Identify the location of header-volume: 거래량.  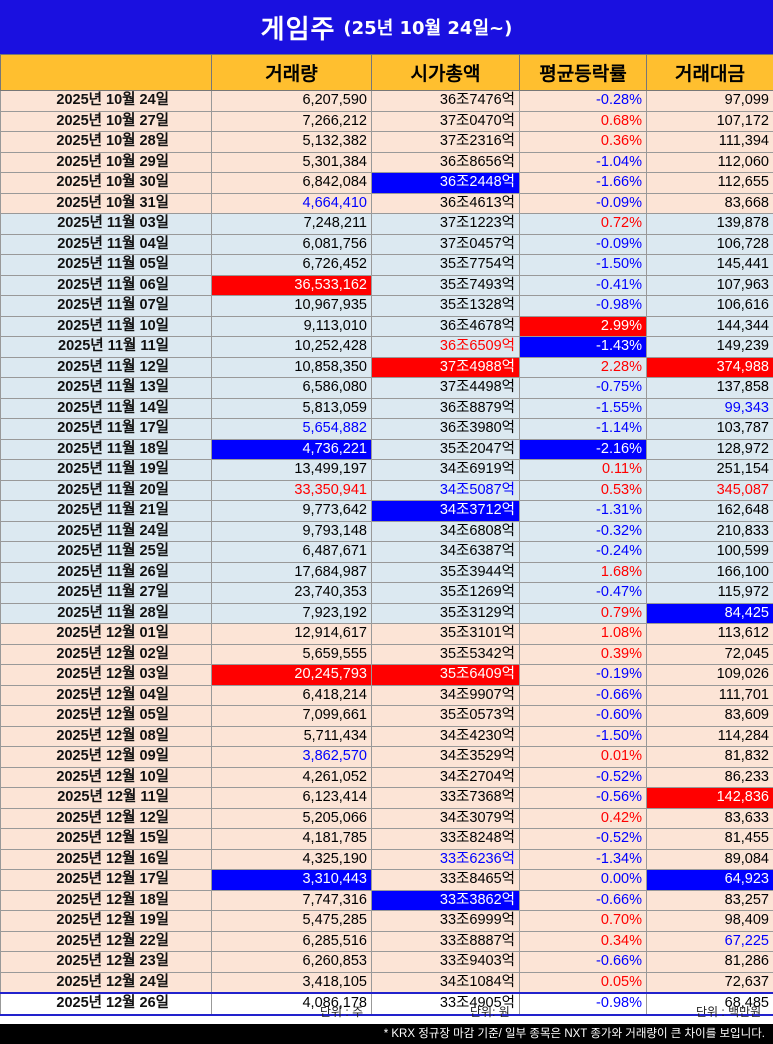
(291, 72).